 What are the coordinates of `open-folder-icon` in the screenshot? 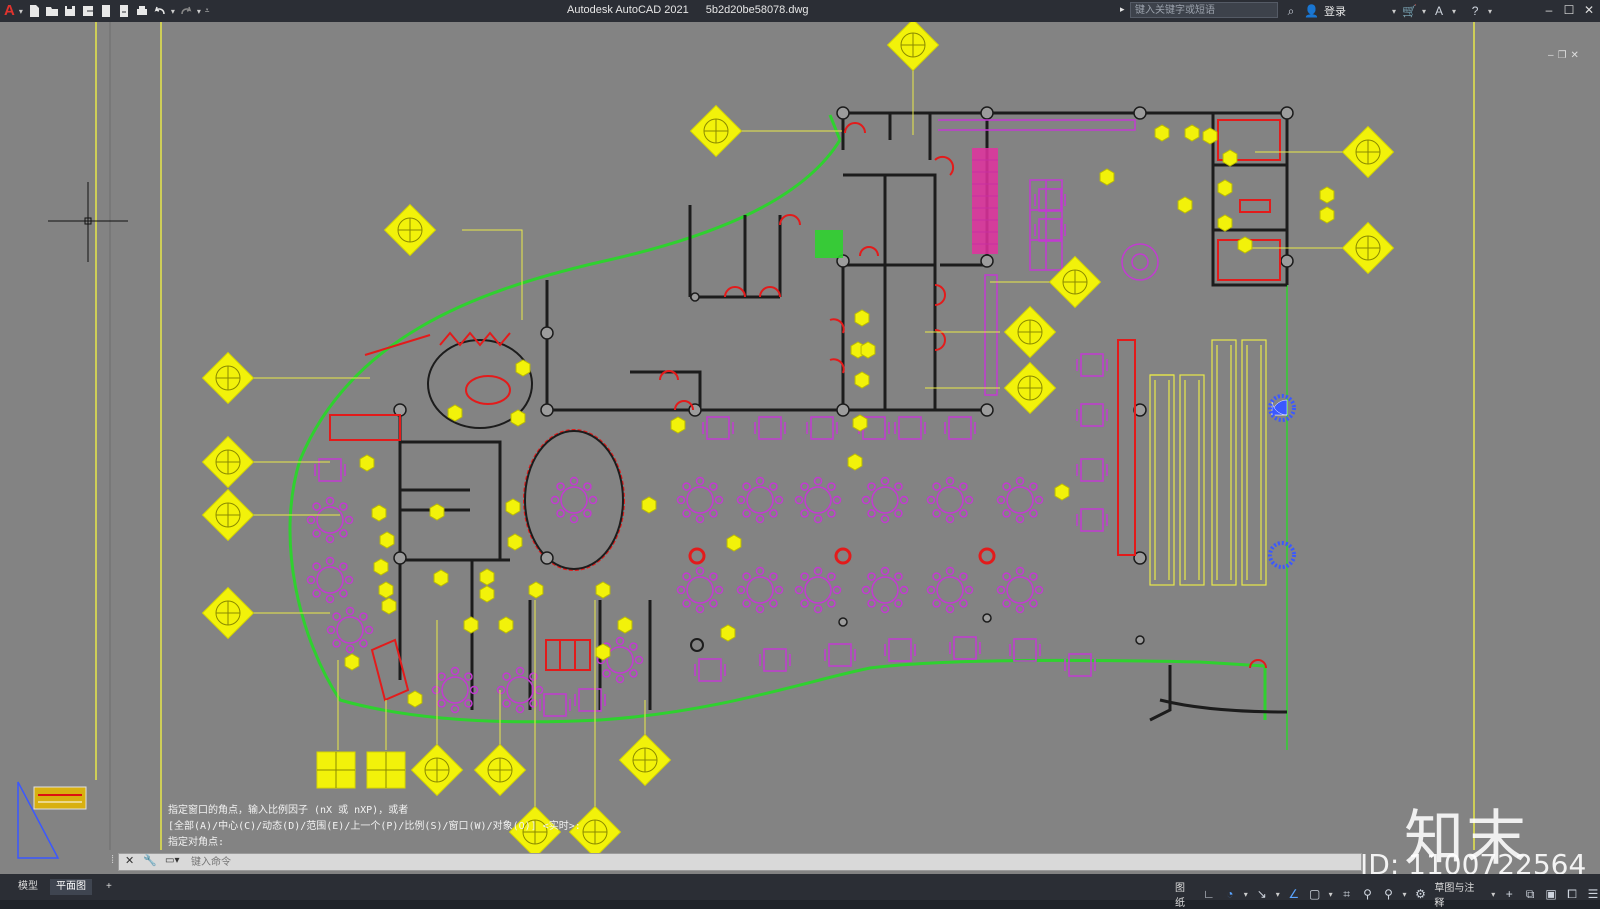 It's located at (52, 11).